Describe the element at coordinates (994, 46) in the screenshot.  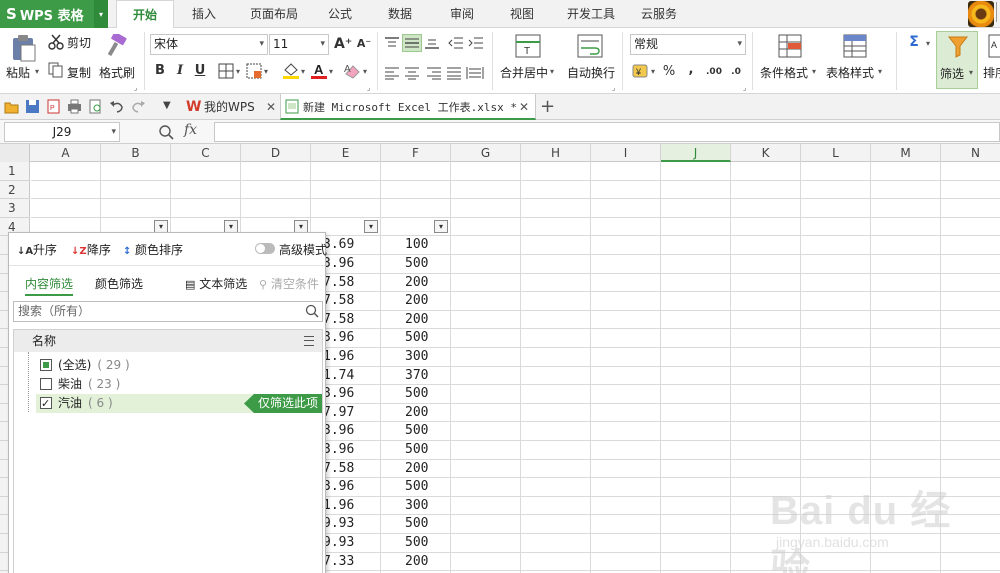
I see `sort-icon: A` at that location.